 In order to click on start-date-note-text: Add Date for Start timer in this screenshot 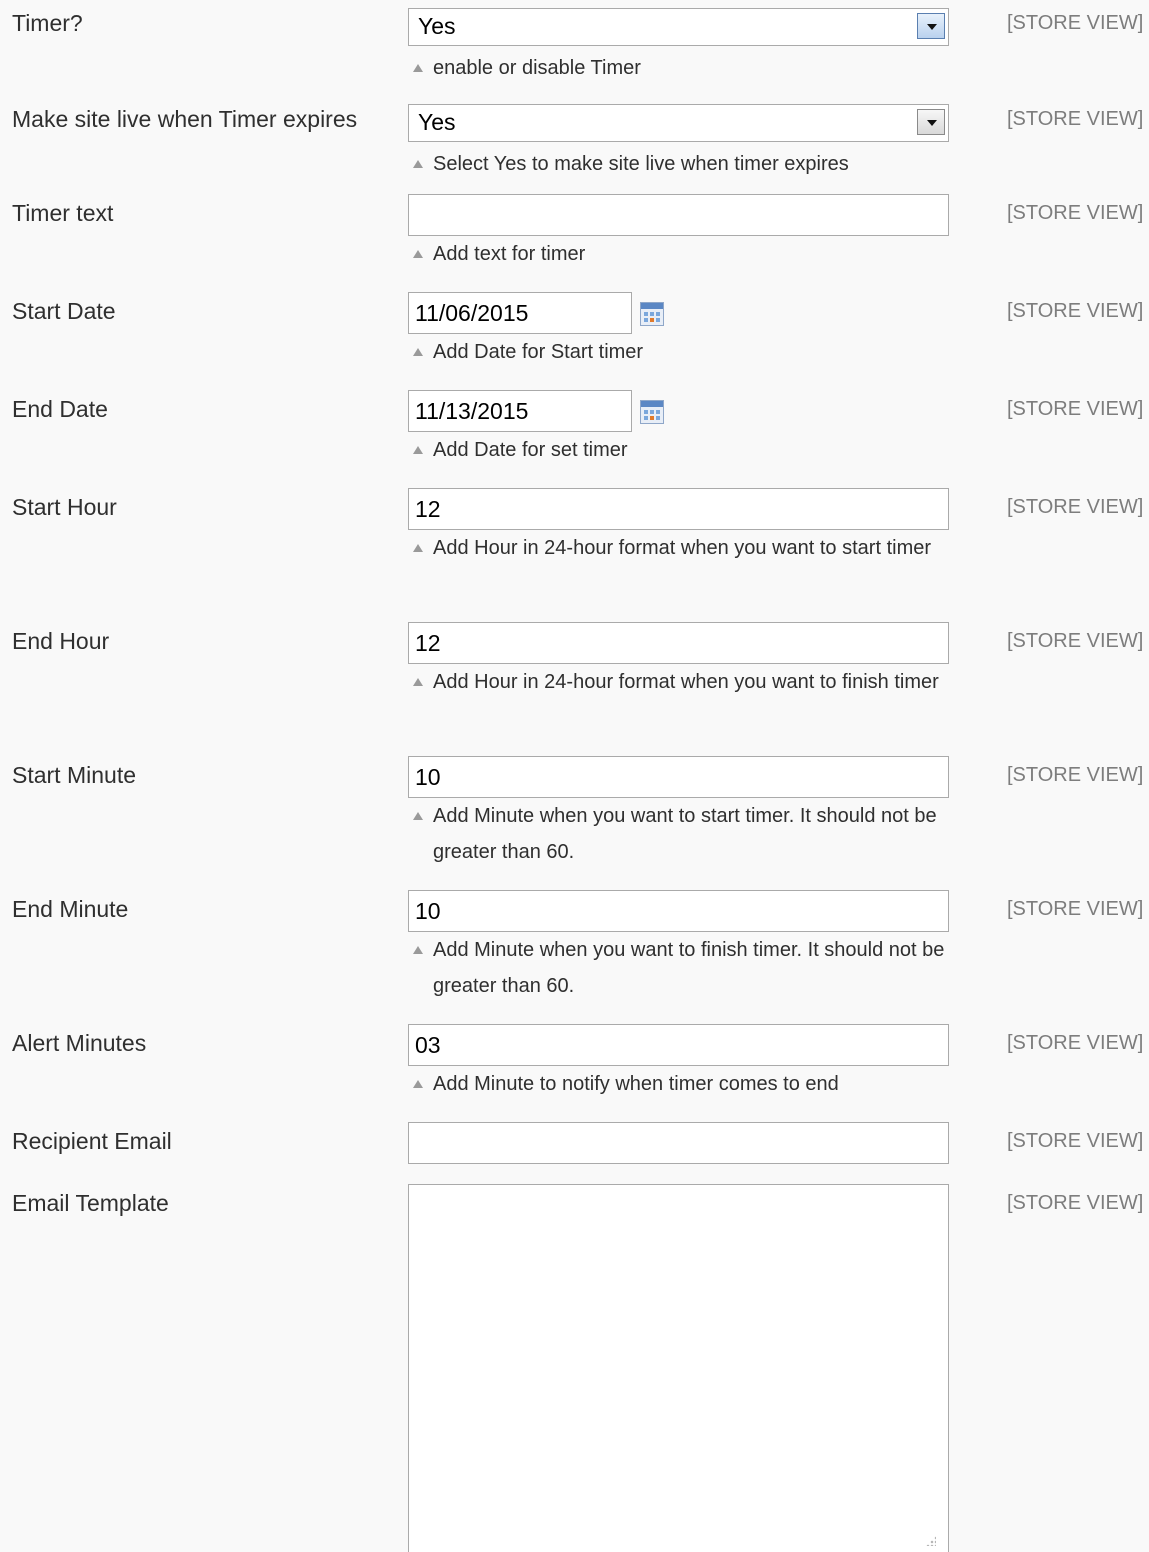, I will do `click(538, 352)`.